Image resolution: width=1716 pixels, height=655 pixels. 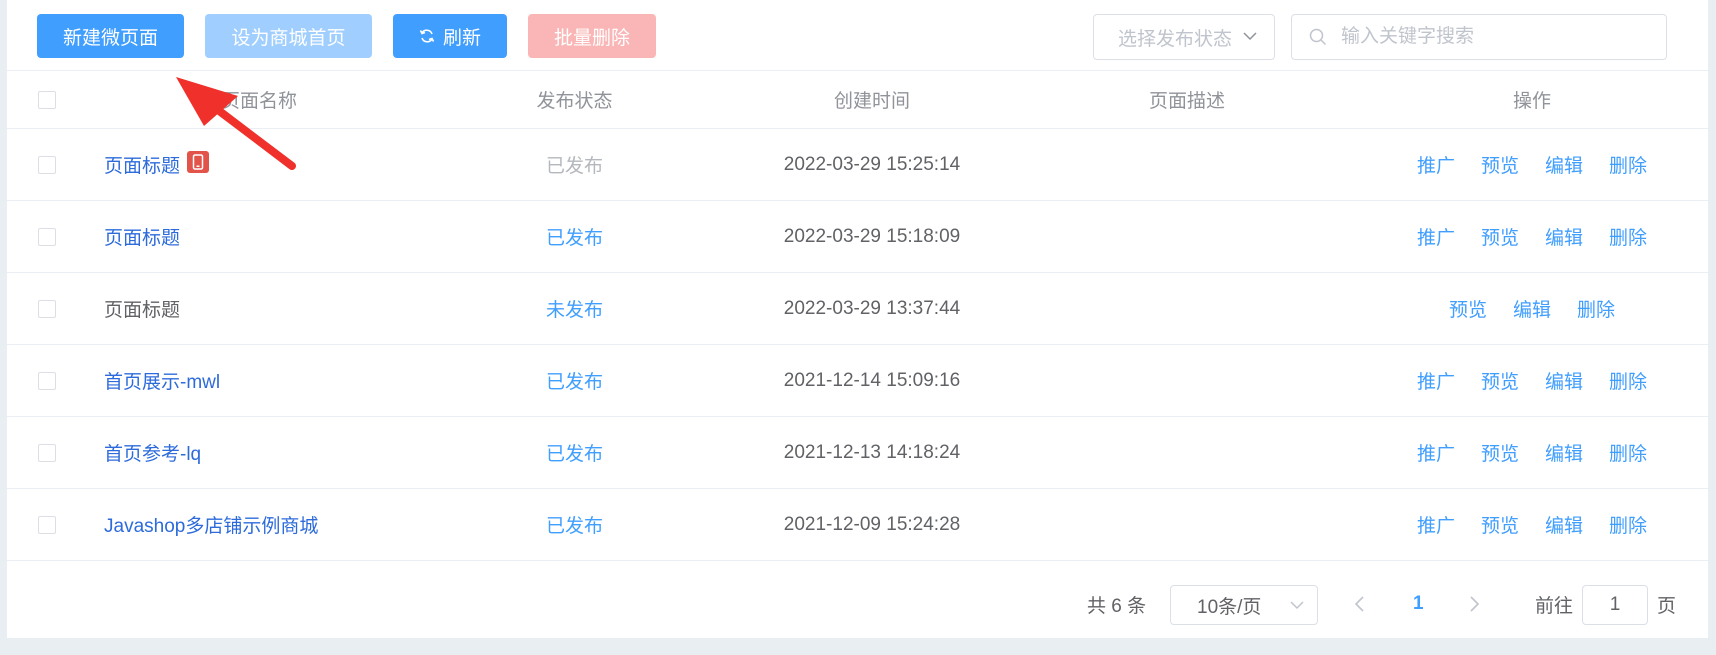 I want to click on next-page-button, so click(x=1474, y=604).